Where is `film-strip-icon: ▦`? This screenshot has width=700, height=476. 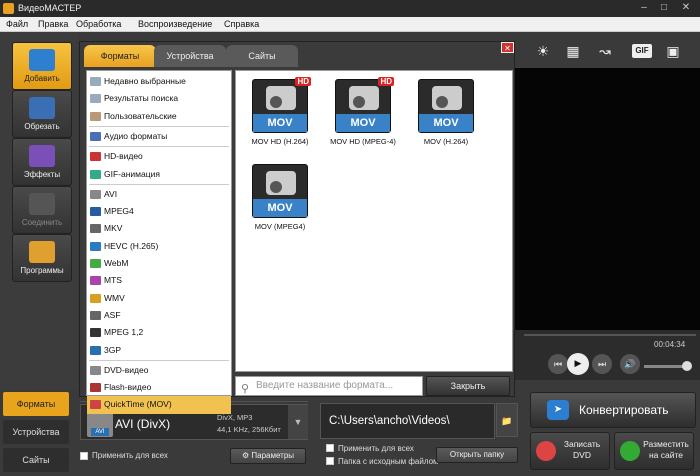 film-strip-icon: ▦ is located at coordinates (573, 51).